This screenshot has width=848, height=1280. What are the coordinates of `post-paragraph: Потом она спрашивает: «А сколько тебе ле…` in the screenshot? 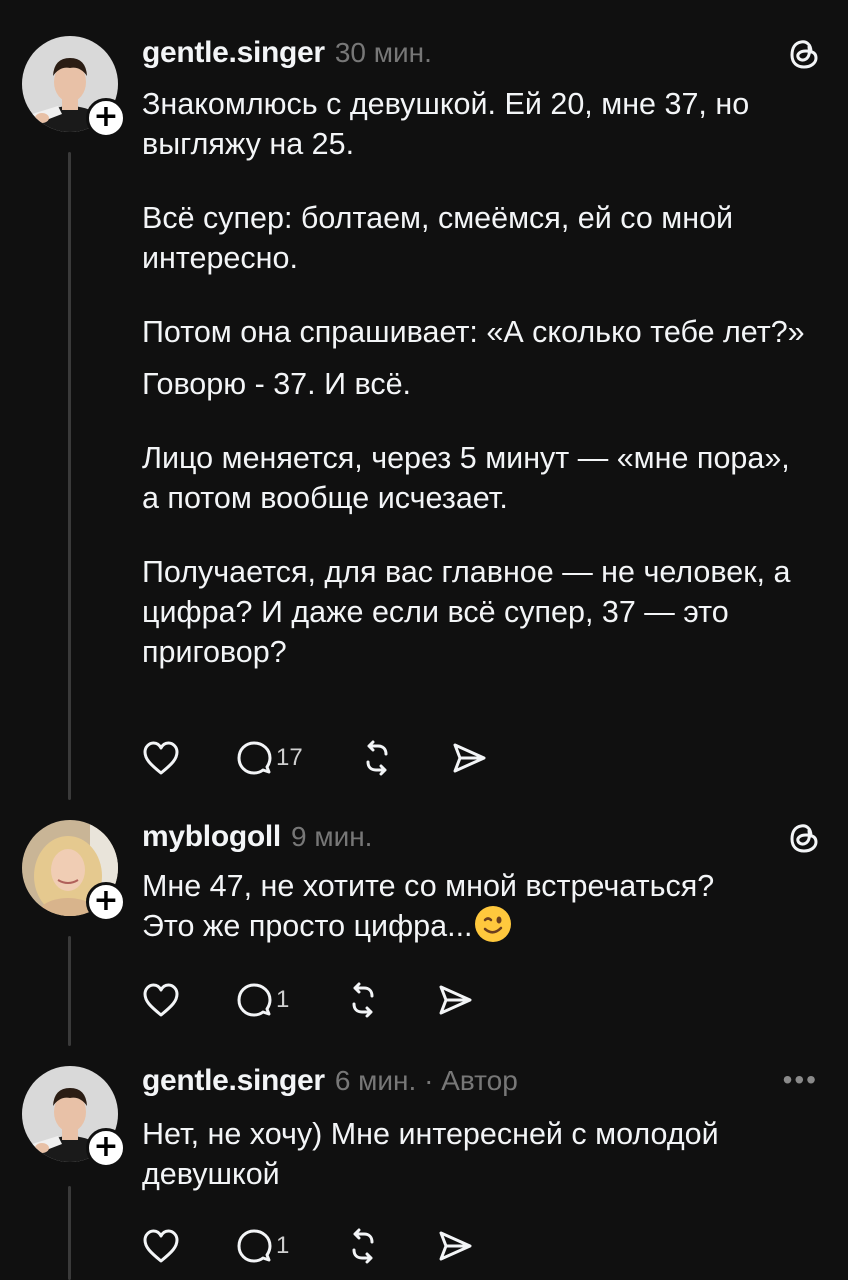 It's located at (473, 332).